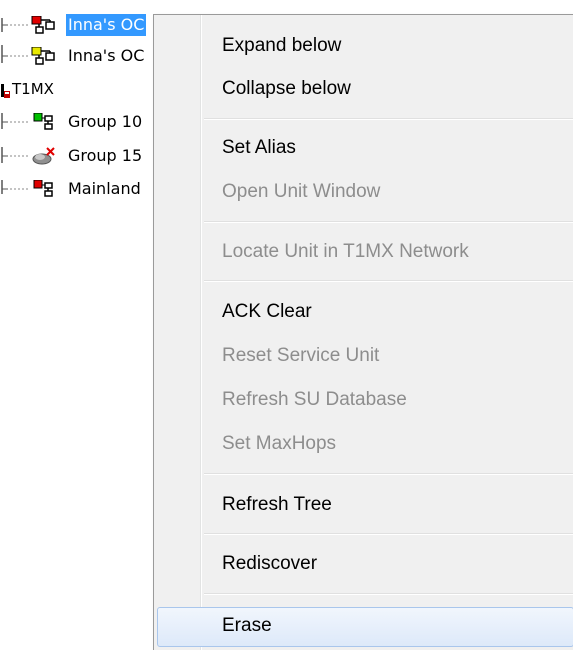 The height and width of the screenshot is (650, 573). Describe the element at coordinates (397, 626) in the screenshot. I see `menu-item-erase: Erase` at that location.